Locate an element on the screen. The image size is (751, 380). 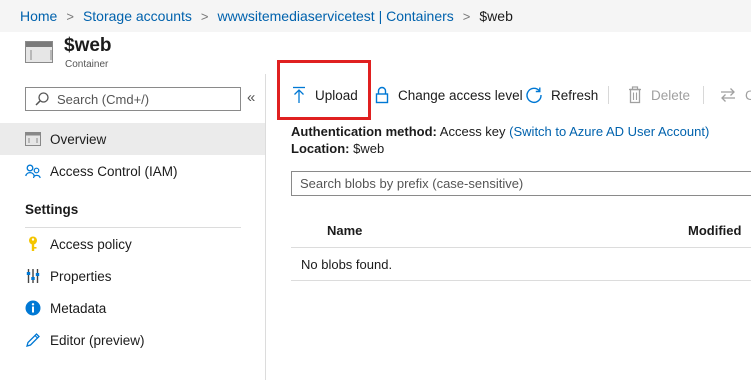
sidebar-search-input: Search (Cmd+/) is located at coordinates (133, 99).